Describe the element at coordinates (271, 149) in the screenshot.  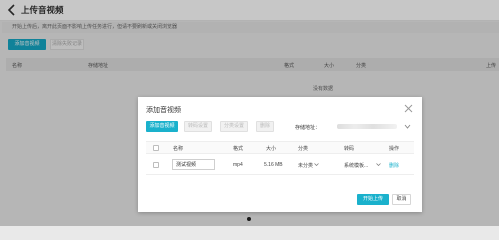
I see `column-header-size: 大小` at that location.